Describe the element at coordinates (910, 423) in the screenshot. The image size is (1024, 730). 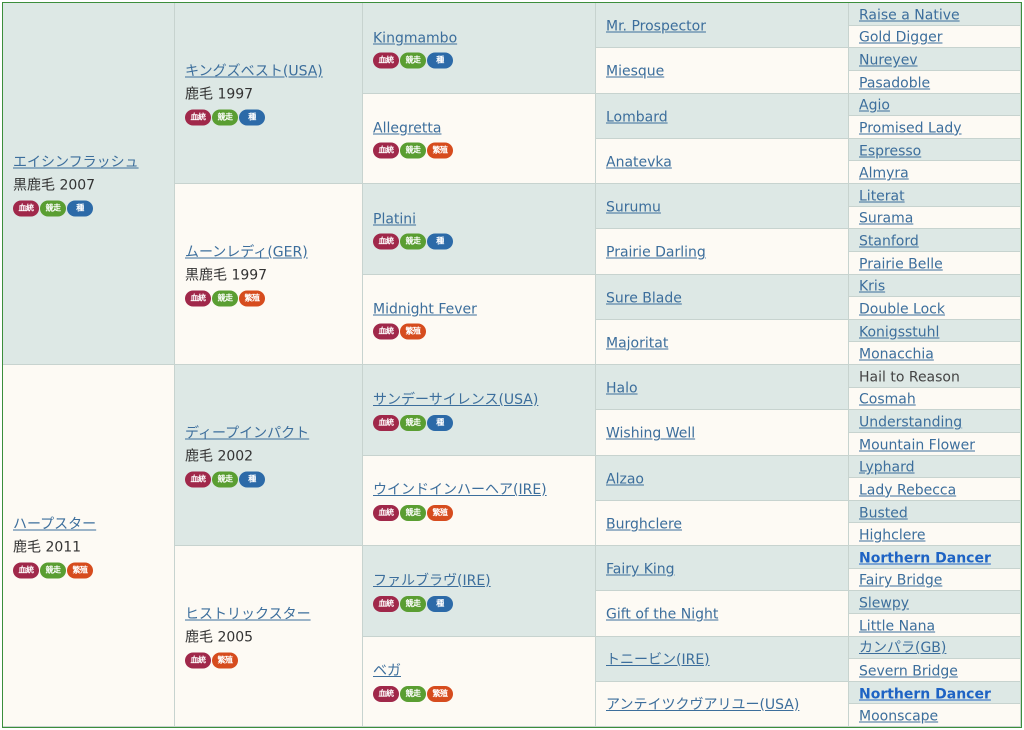
I see `horse-name-link: Understanding` at that location.